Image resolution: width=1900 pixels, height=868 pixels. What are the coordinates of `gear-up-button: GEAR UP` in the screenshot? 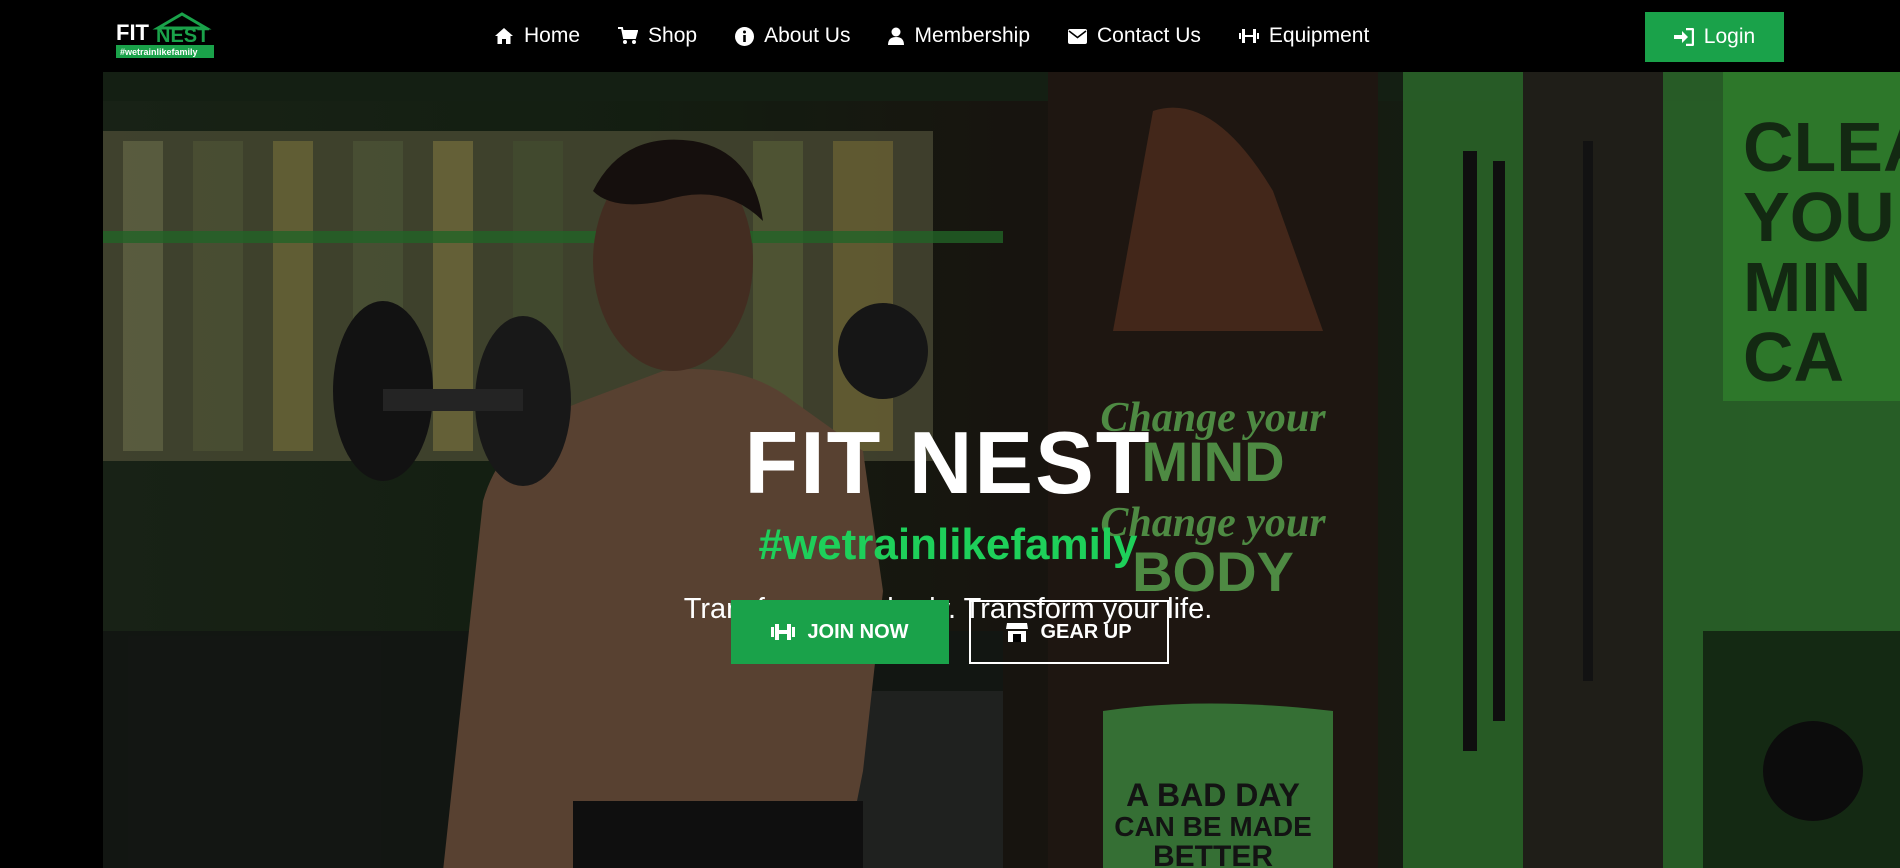 It's located at (1069, 632).